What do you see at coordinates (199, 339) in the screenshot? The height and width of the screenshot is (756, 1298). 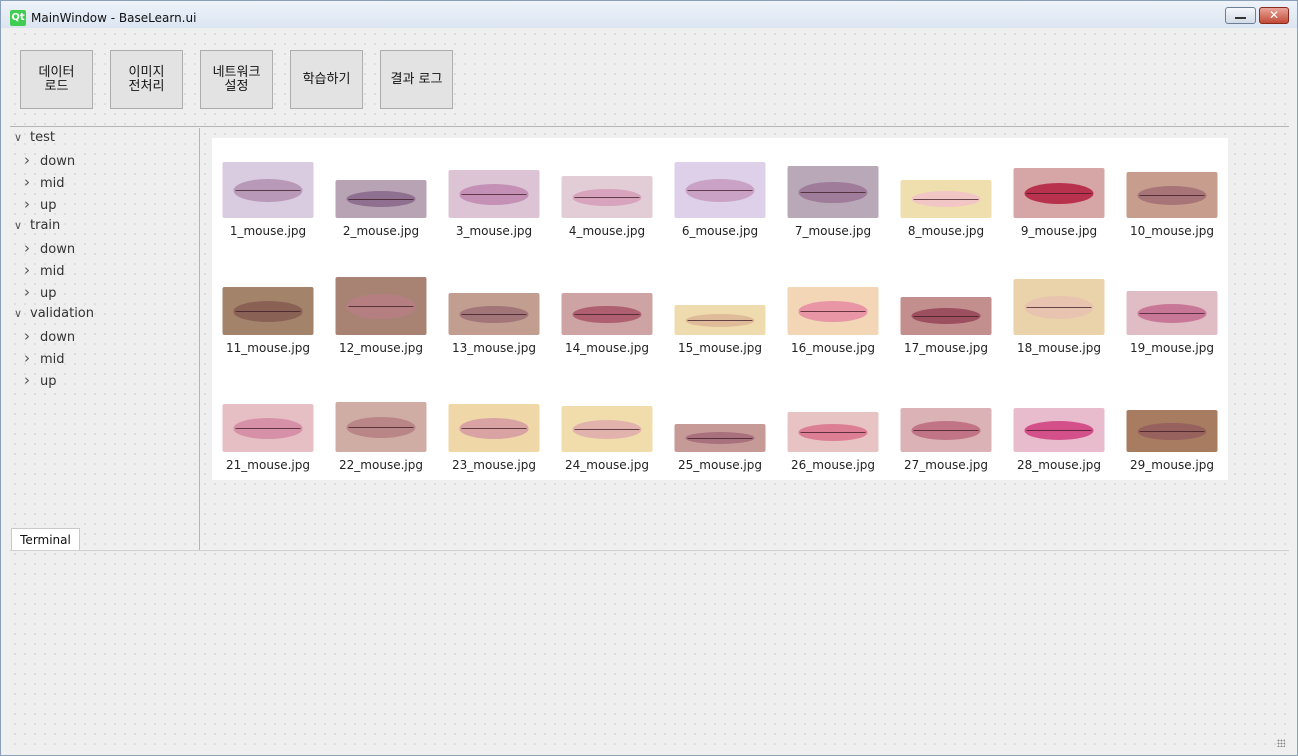 I see `splitter-handle` at bounding box center [199, 339].